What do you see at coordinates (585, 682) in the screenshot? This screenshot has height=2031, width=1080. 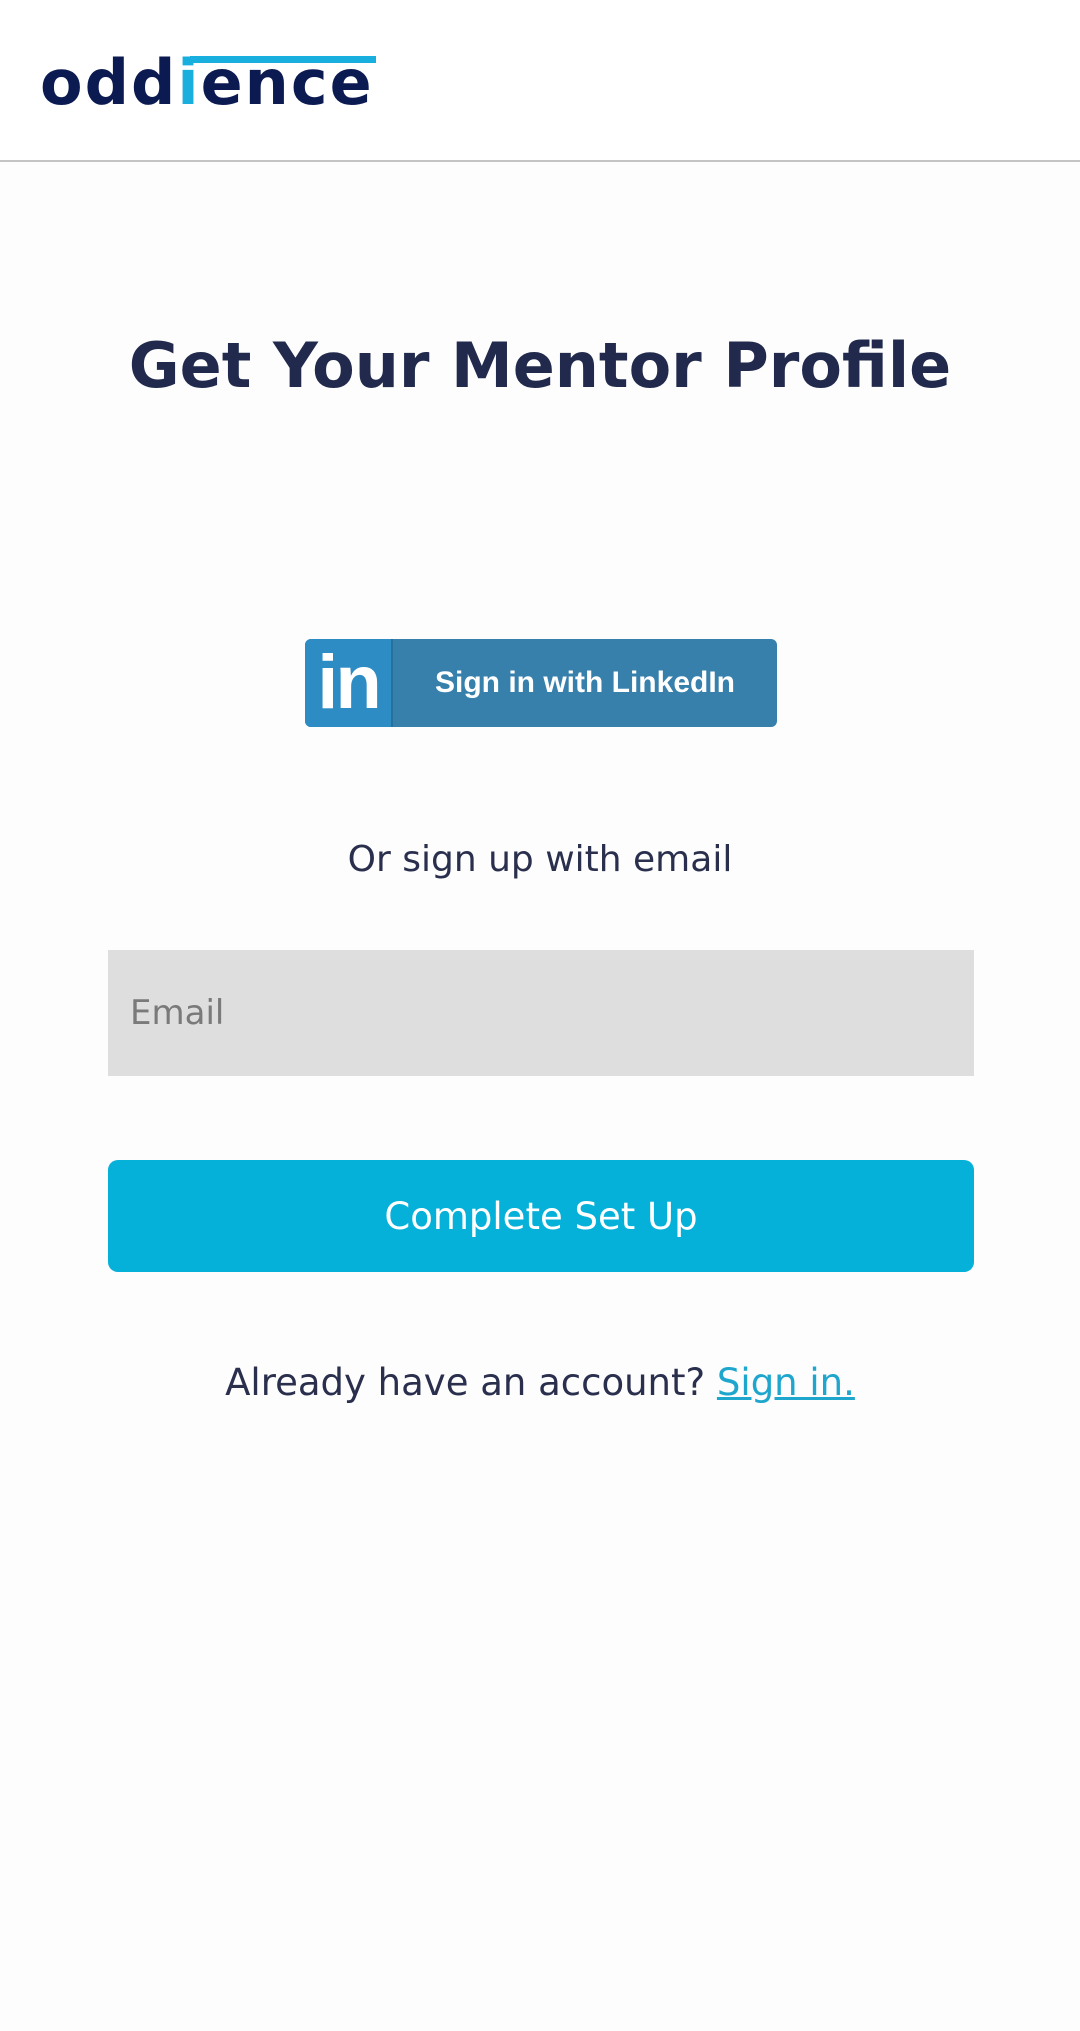 I see `linkedin-signin-label: Sign in with LinkedIn` at bounding box center [585, 682].